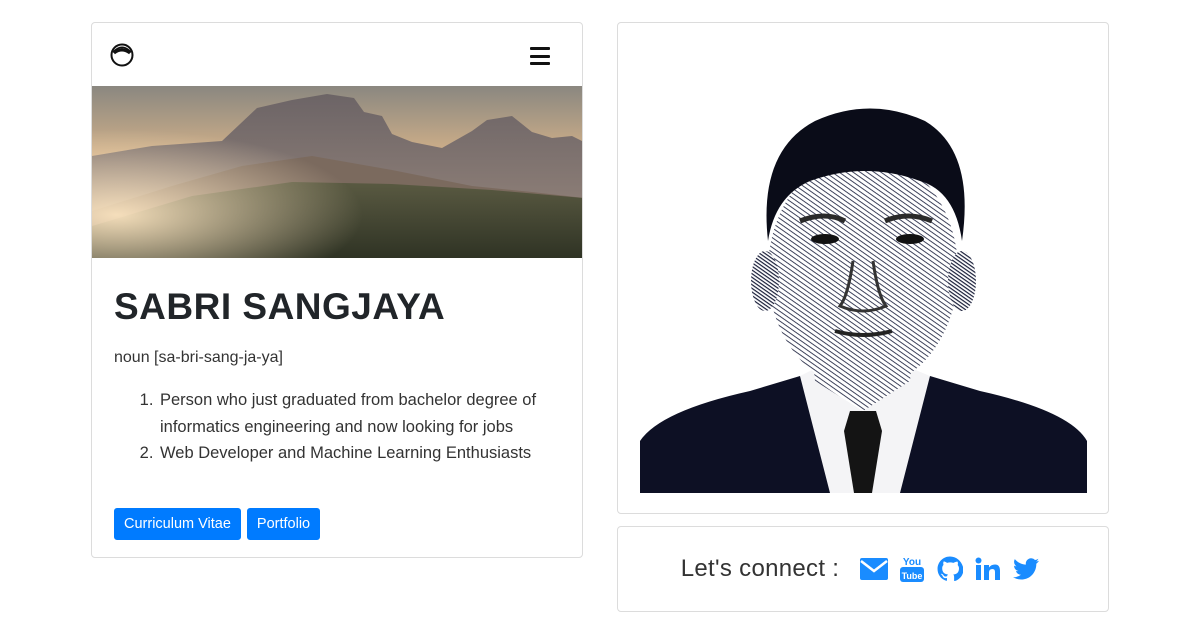 The width and height of the screenshot is (1200, 628). I want to click on linkedin-icon, so click(988, 569).